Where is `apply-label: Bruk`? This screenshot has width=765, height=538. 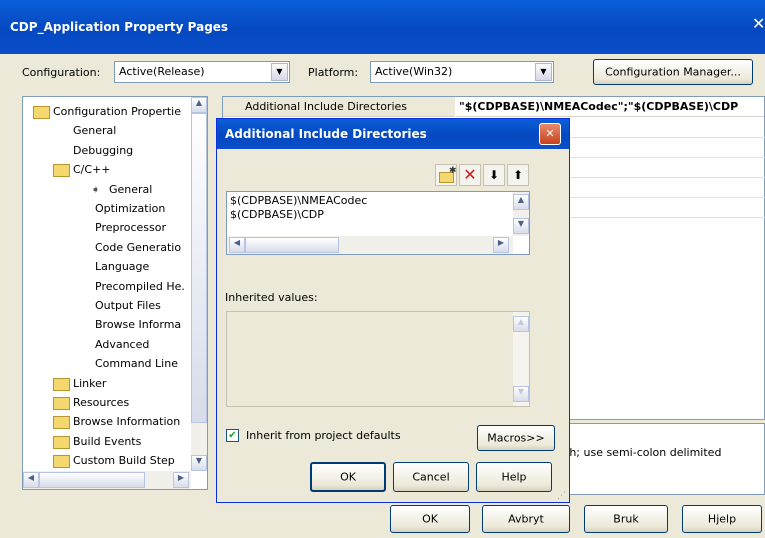 apply-label: Bruk is located at coordinates (626, 519).